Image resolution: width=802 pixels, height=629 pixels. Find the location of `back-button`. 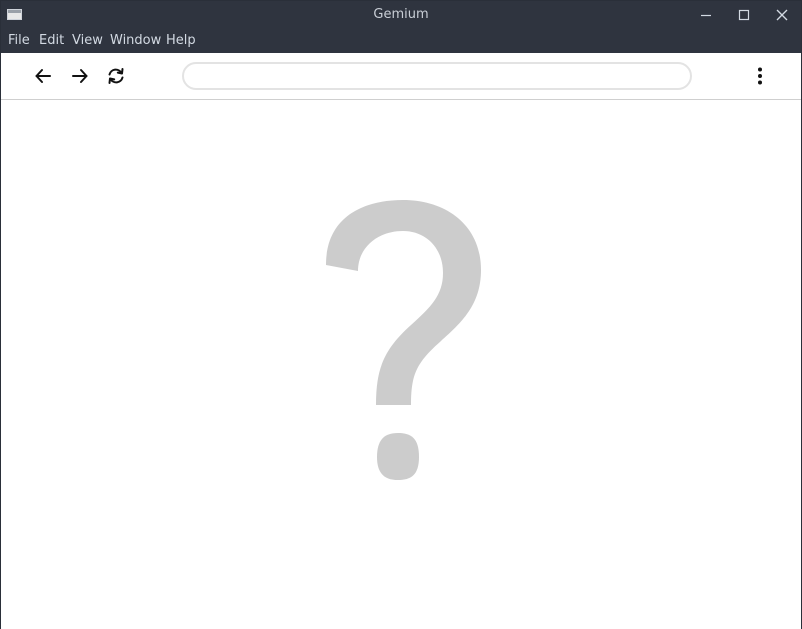

back-button is located at coordinates (43, 76).